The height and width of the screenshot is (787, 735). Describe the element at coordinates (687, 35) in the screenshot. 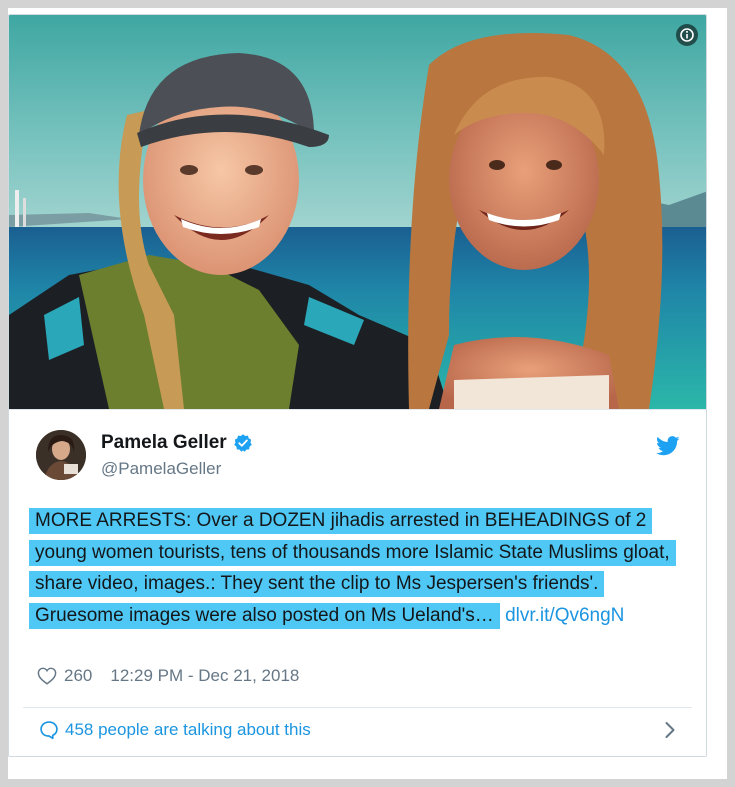

I see `info-icon` at that location.